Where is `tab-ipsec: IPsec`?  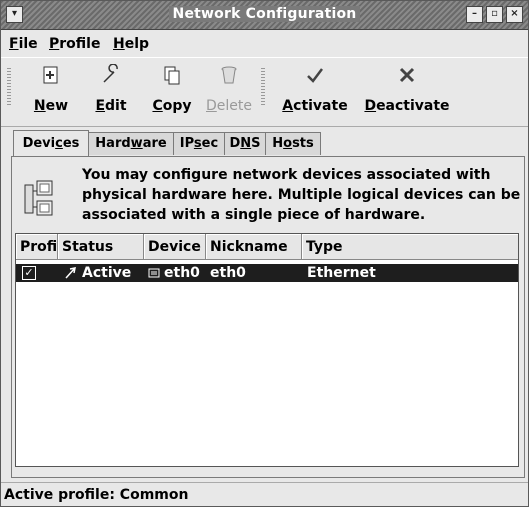 tab-ipsec: IPsec is located at coordinates (199, 143).